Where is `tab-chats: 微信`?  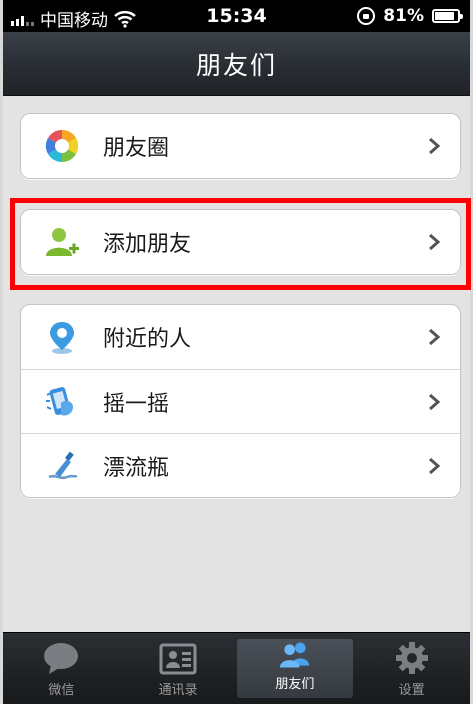 tab-chats: 微信 is located at coordinates (61, 668).